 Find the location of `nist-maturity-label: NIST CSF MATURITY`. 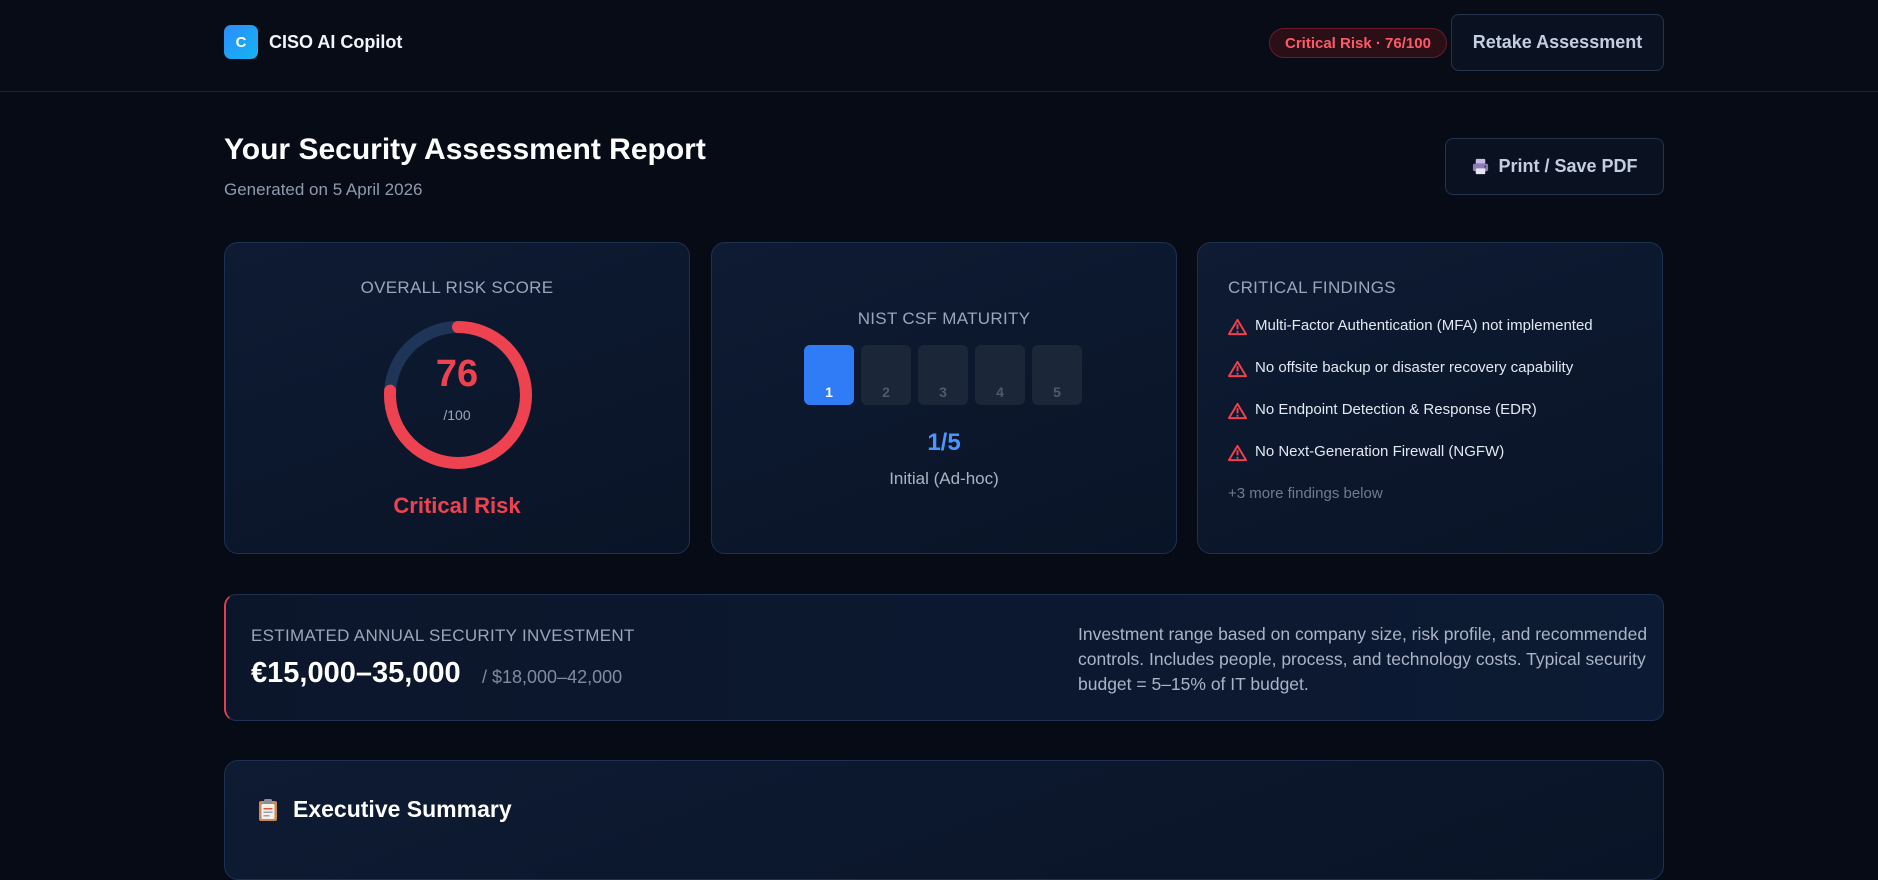

nist-maturity-label: NIST CSF MATURITY is located at coordinates (944, 318).